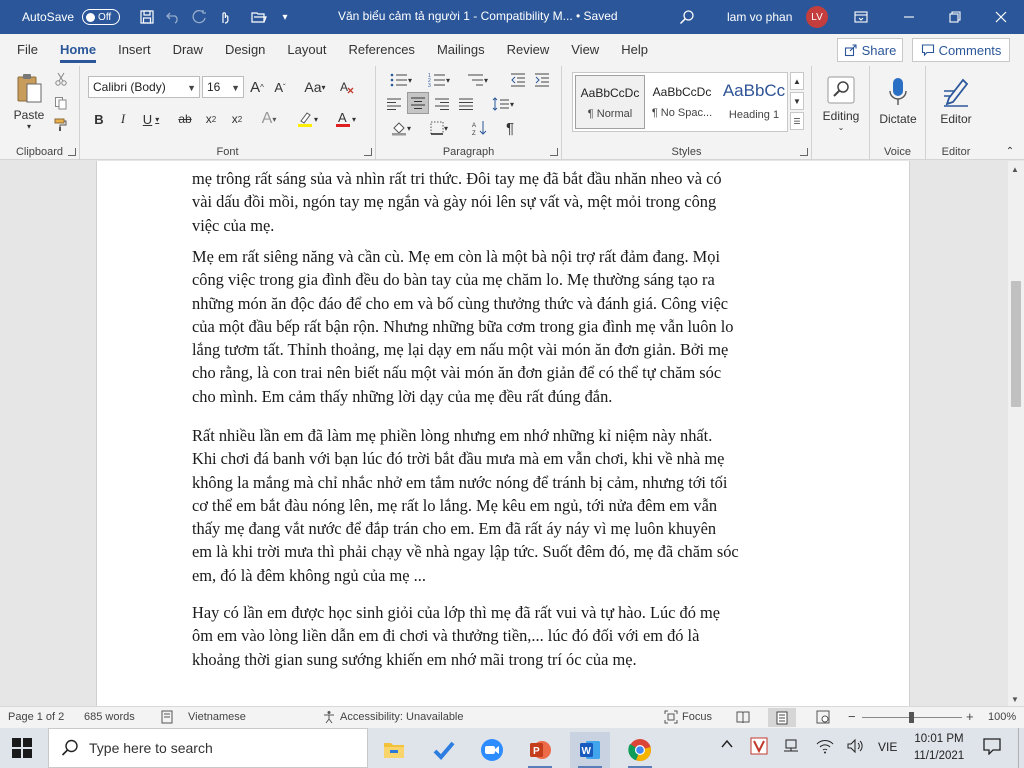 The image size is (1024, 768). Describe the element at coordinates (1021, 748) in the screenshot. I see `show-desktop-button` at that location.